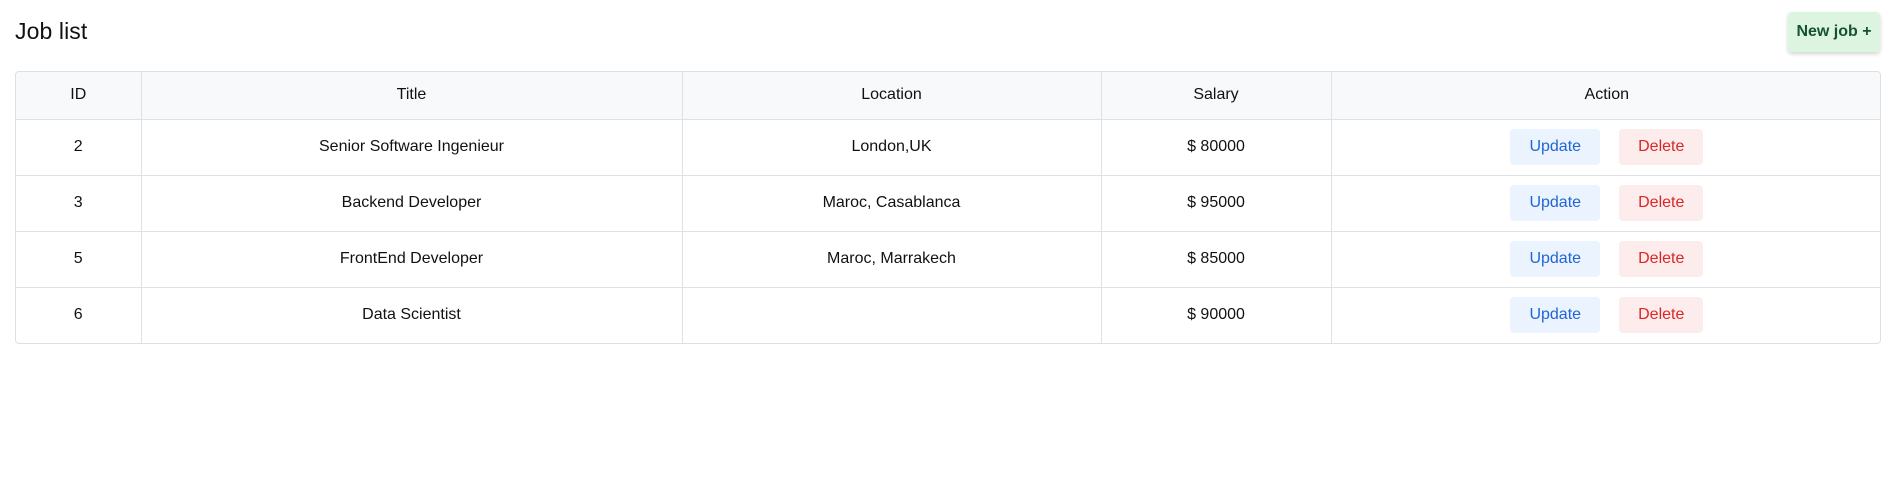 This screenshot has height=491, width=1895. I want to click on column-header-action: Action, so click(1605, 96).